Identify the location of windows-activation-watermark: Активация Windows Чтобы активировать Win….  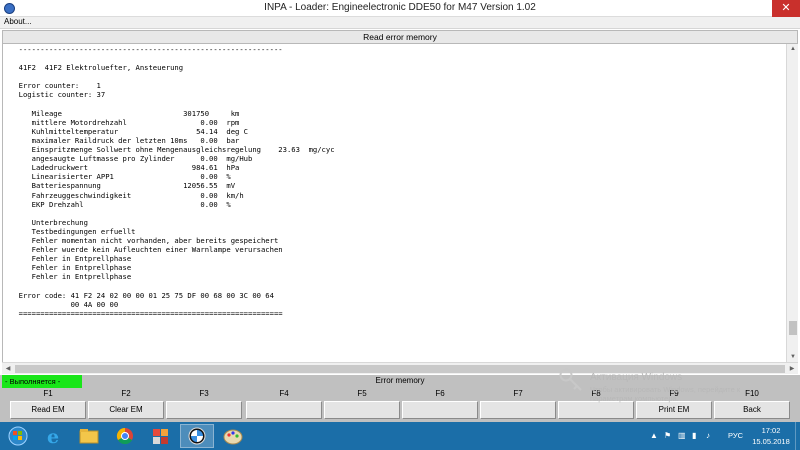
(690, 387).